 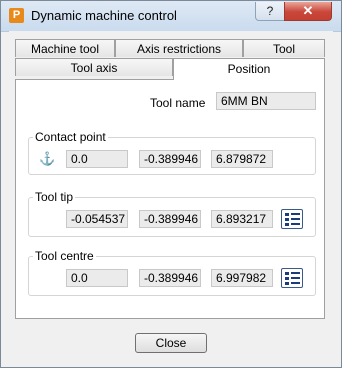 I want to click on close-button: Close, so click(x=171, y=343).